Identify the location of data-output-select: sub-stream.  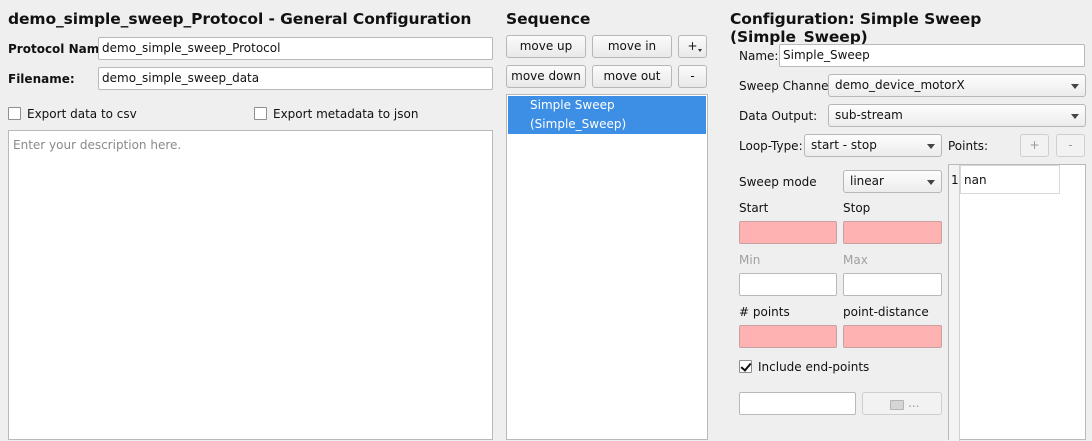
(957, 115).